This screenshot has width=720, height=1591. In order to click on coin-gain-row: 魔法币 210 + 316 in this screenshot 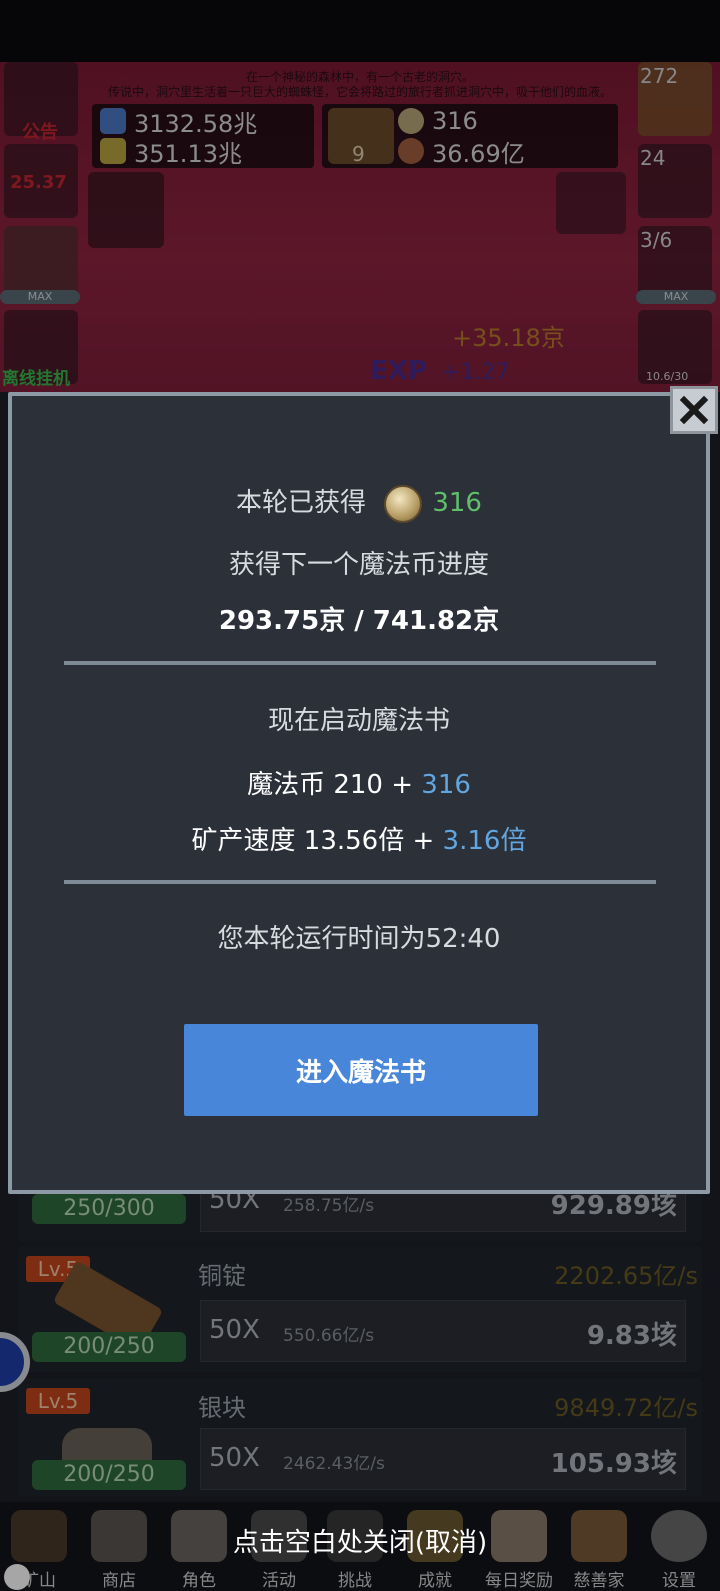, I will do `click(359, 782)`.